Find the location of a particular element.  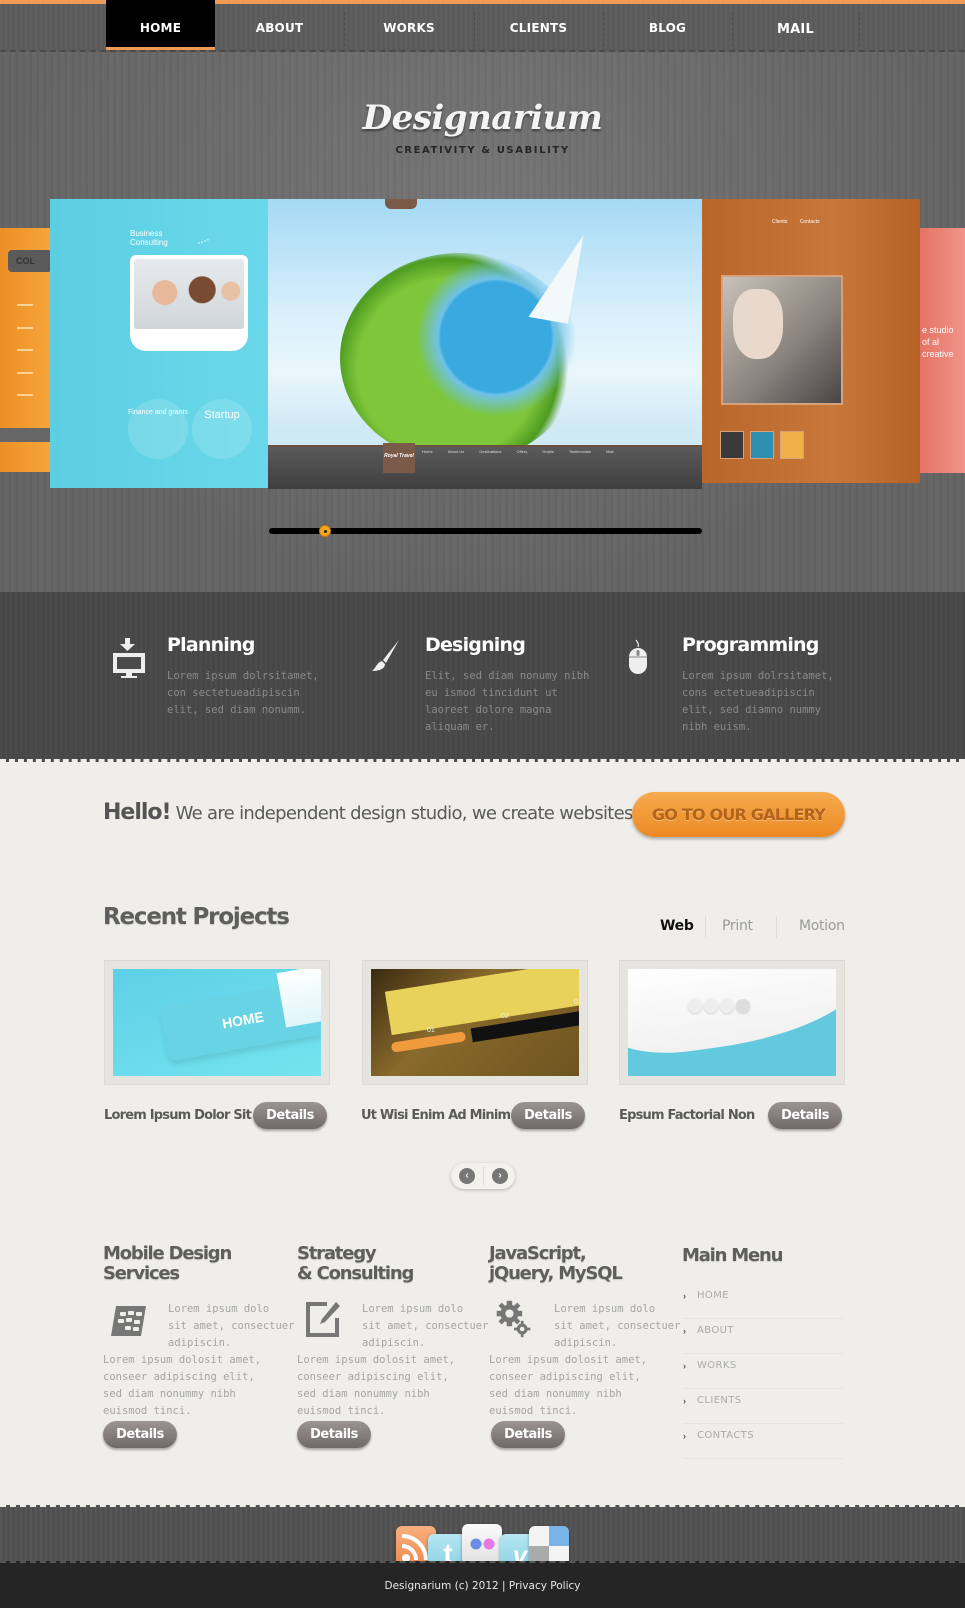

next-arrow-icon: › is located at coordinates (500, 1176).